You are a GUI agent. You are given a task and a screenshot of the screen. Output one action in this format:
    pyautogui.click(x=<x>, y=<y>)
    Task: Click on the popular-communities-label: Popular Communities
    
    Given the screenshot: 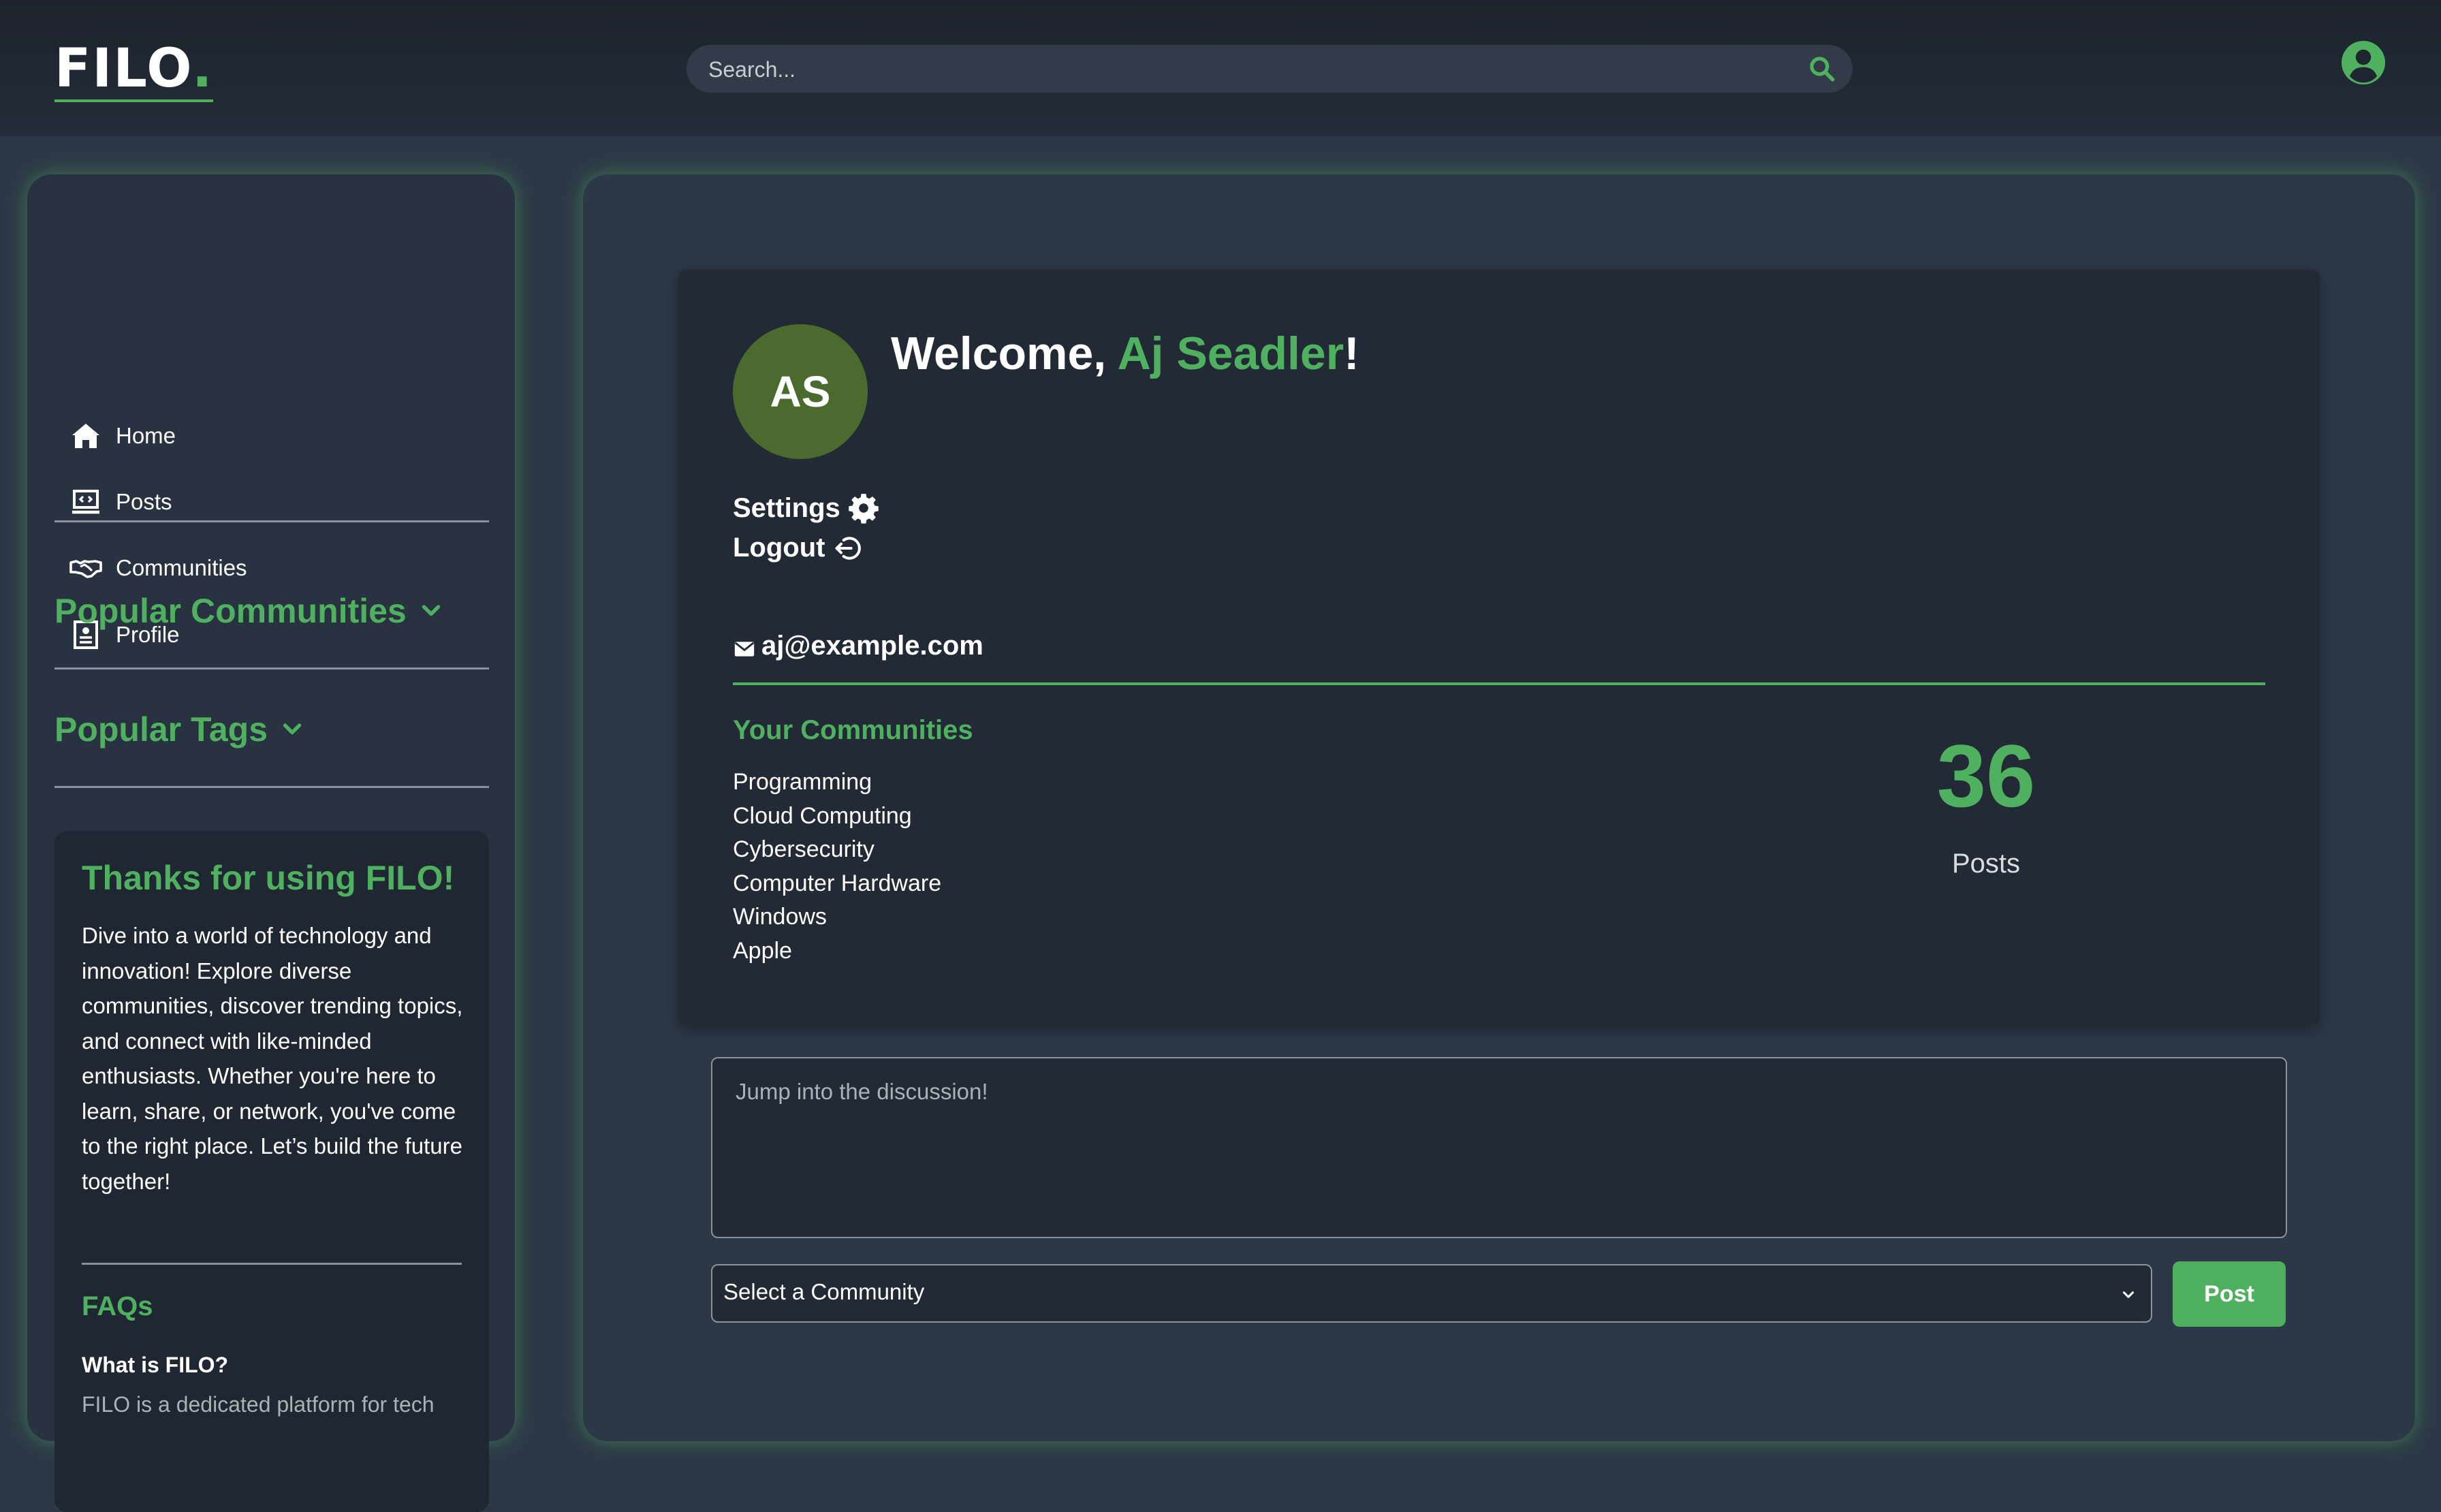 What is the action you would take?
    pyautogui.click(x=230, y=611)
    